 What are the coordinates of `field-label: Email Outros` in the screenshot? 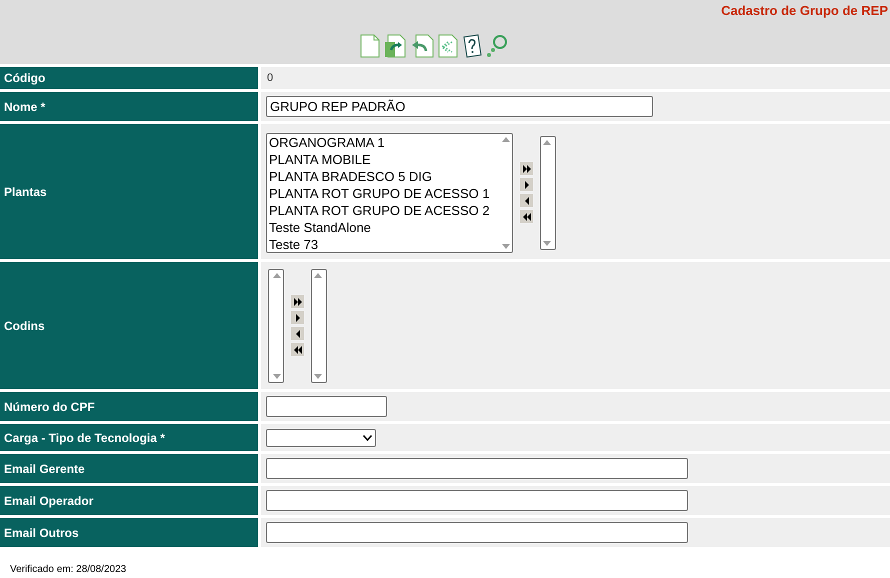 It's located at (129, 532).